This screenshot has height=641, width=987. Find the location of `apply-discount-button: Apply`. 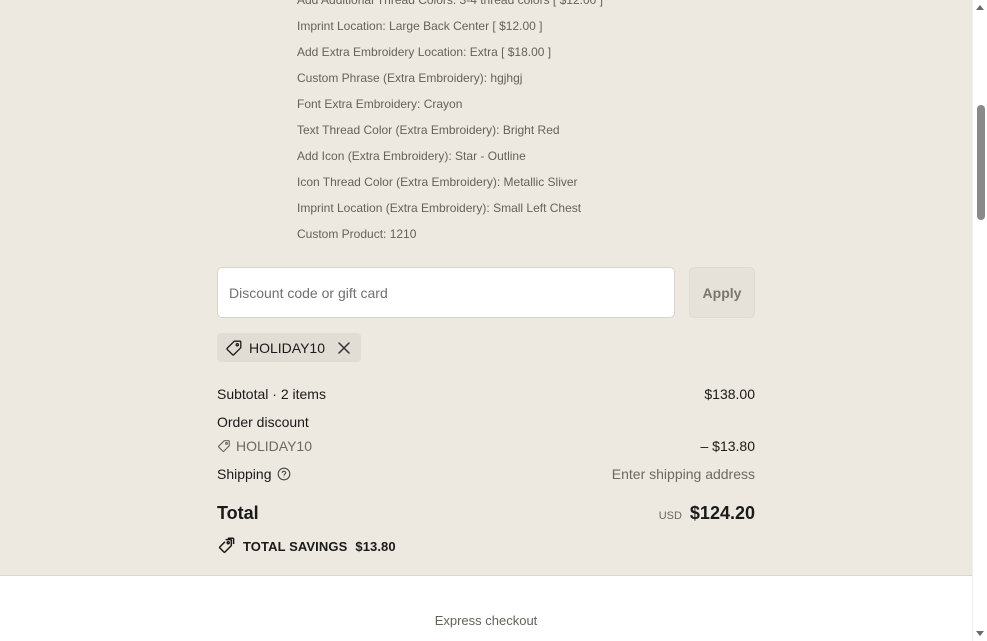

apply-discount-button: Apply is located at coordinates (722, 292).